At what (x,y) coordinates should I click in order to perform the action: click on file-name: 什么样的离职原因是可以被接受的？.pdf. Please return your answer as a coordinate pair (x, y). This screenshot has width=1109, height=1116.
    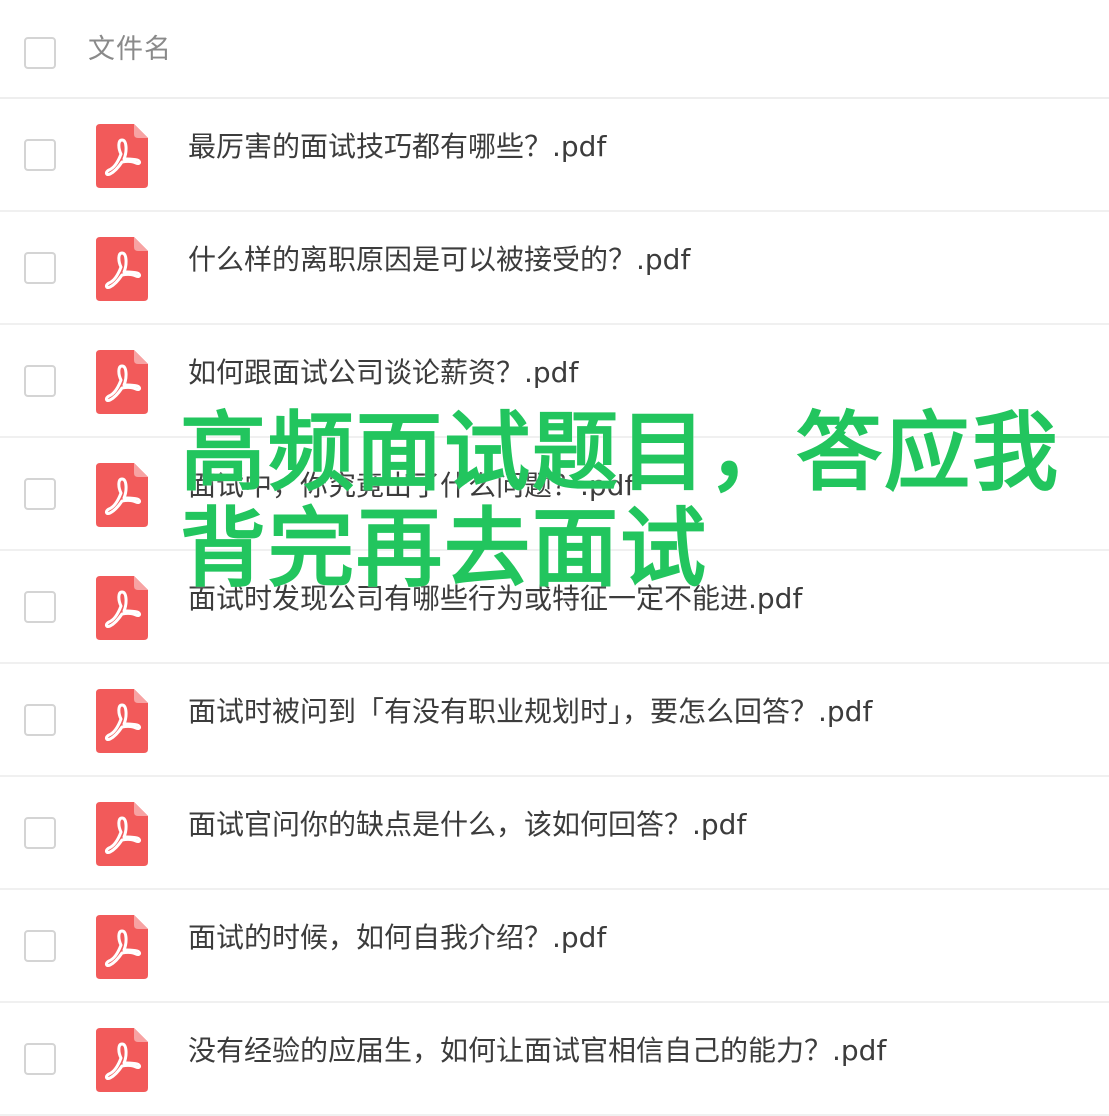
    Looking at the image, I should click on (439, 260).